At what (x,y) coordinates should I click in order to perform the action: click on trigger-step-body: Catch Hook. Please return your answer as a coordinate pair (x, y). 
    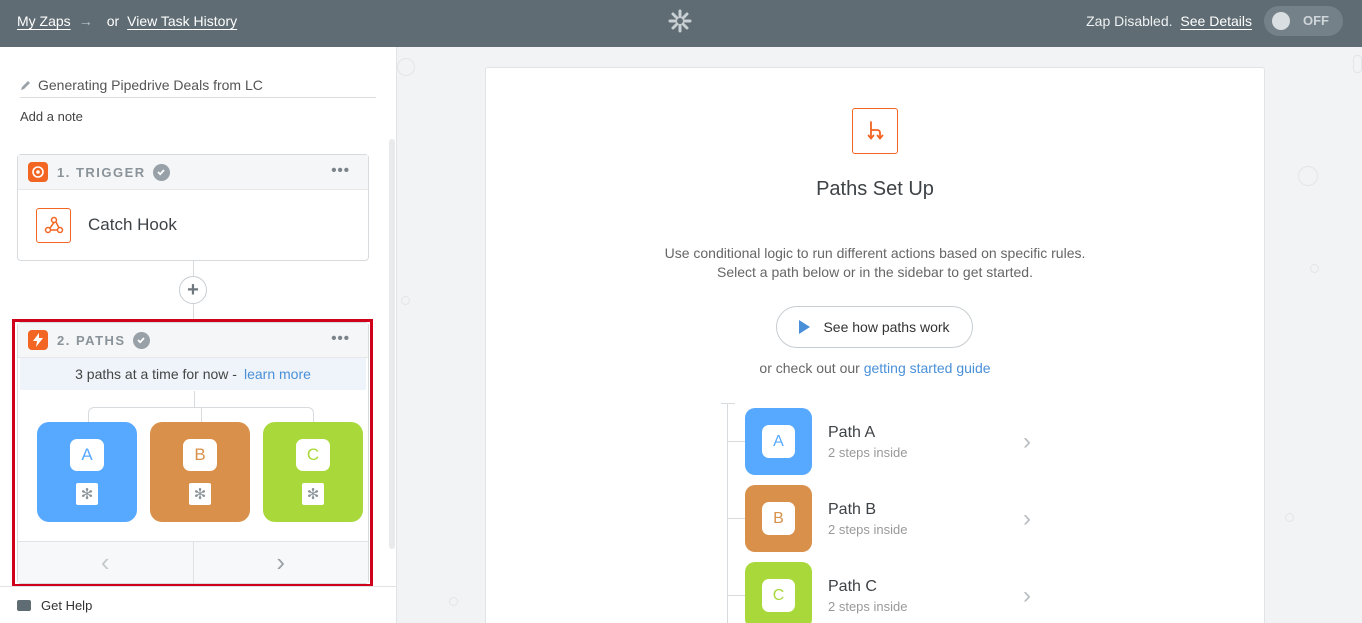
    Looking at the image, I should click on (193, 225).